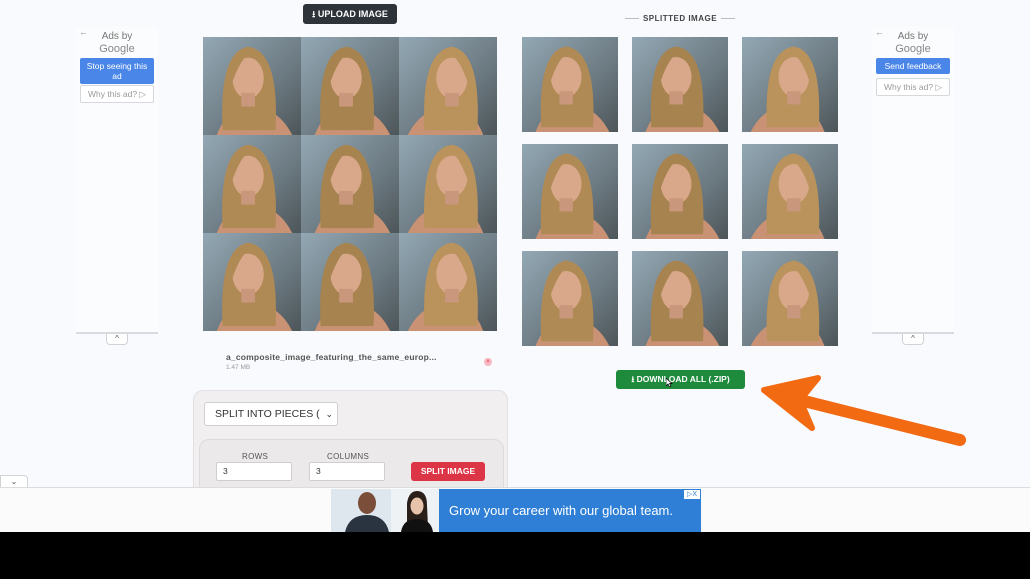  I want to click on heading-text: SPLITTED IMAGE, so click(680, 18).